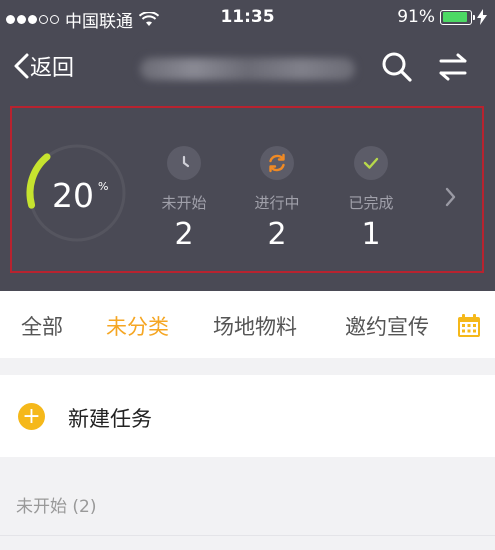 This screenshot has height=550, width=495. I want to click on blurred-title, so click(247, 69).